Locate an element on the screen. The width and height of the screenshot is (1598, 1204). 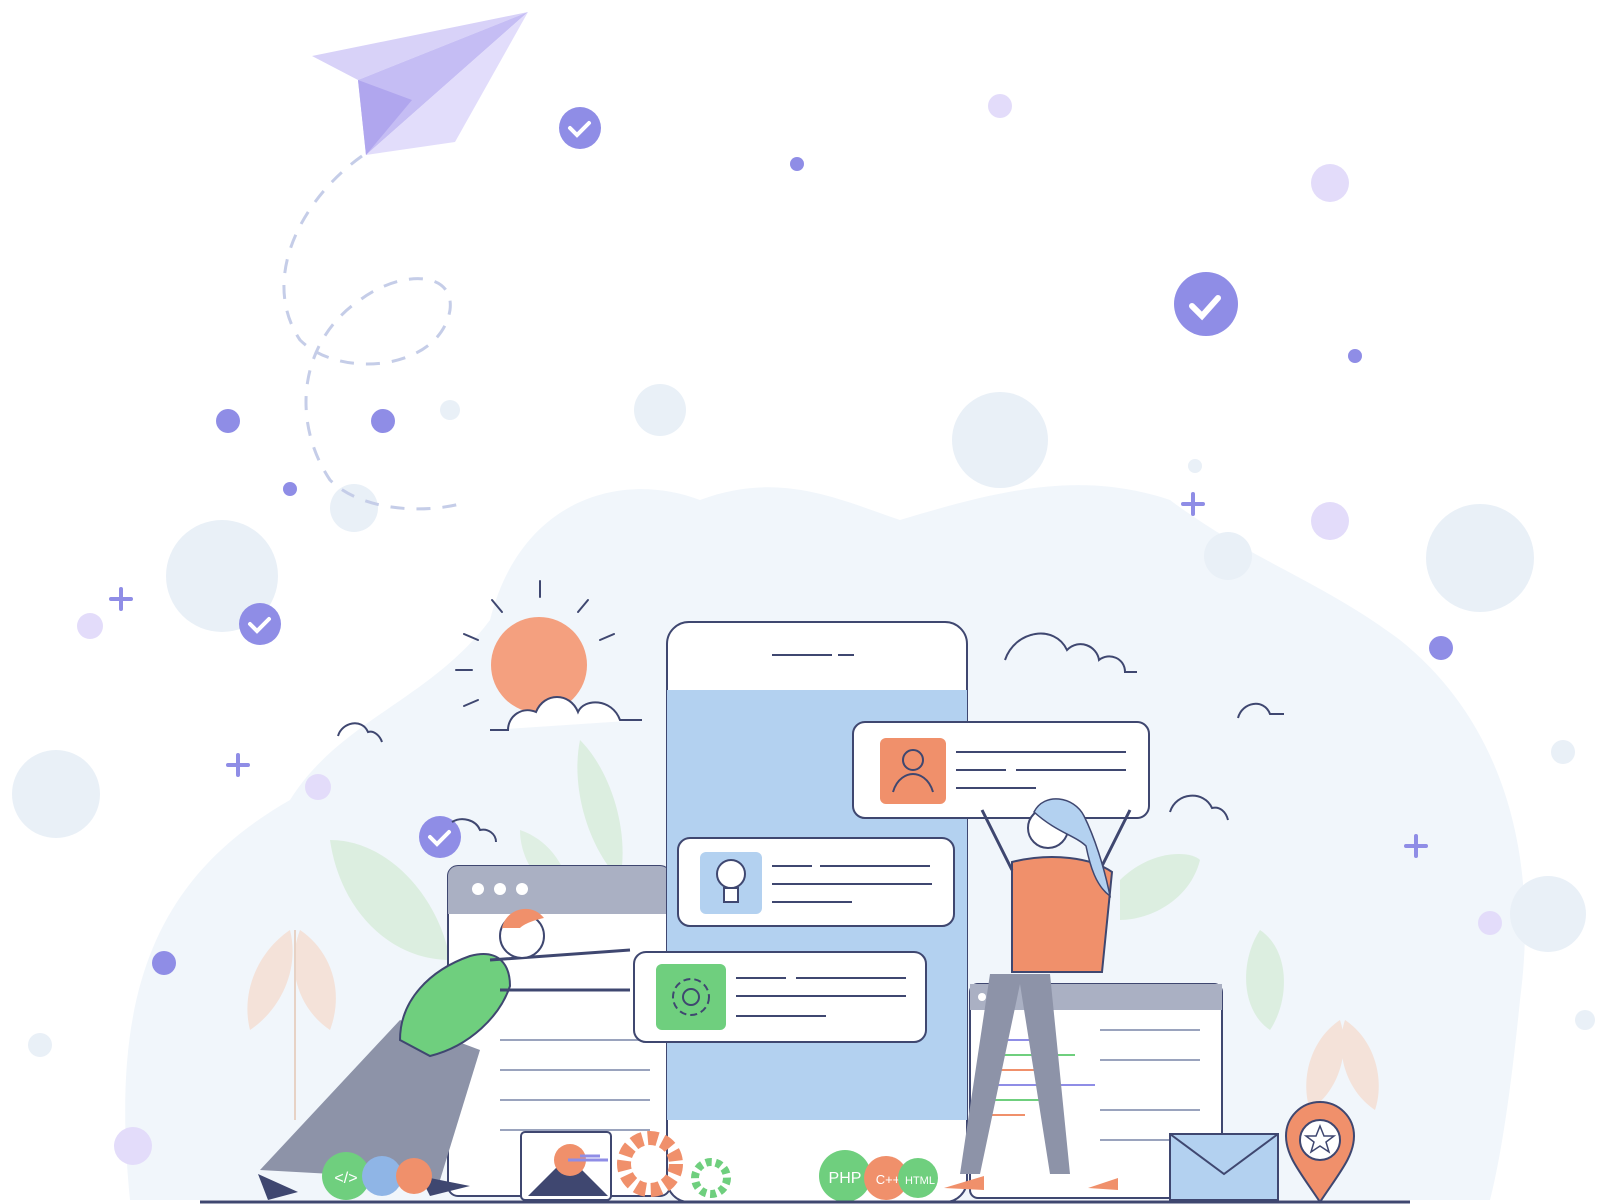
image-icon is located at coordinates (566, 1166).